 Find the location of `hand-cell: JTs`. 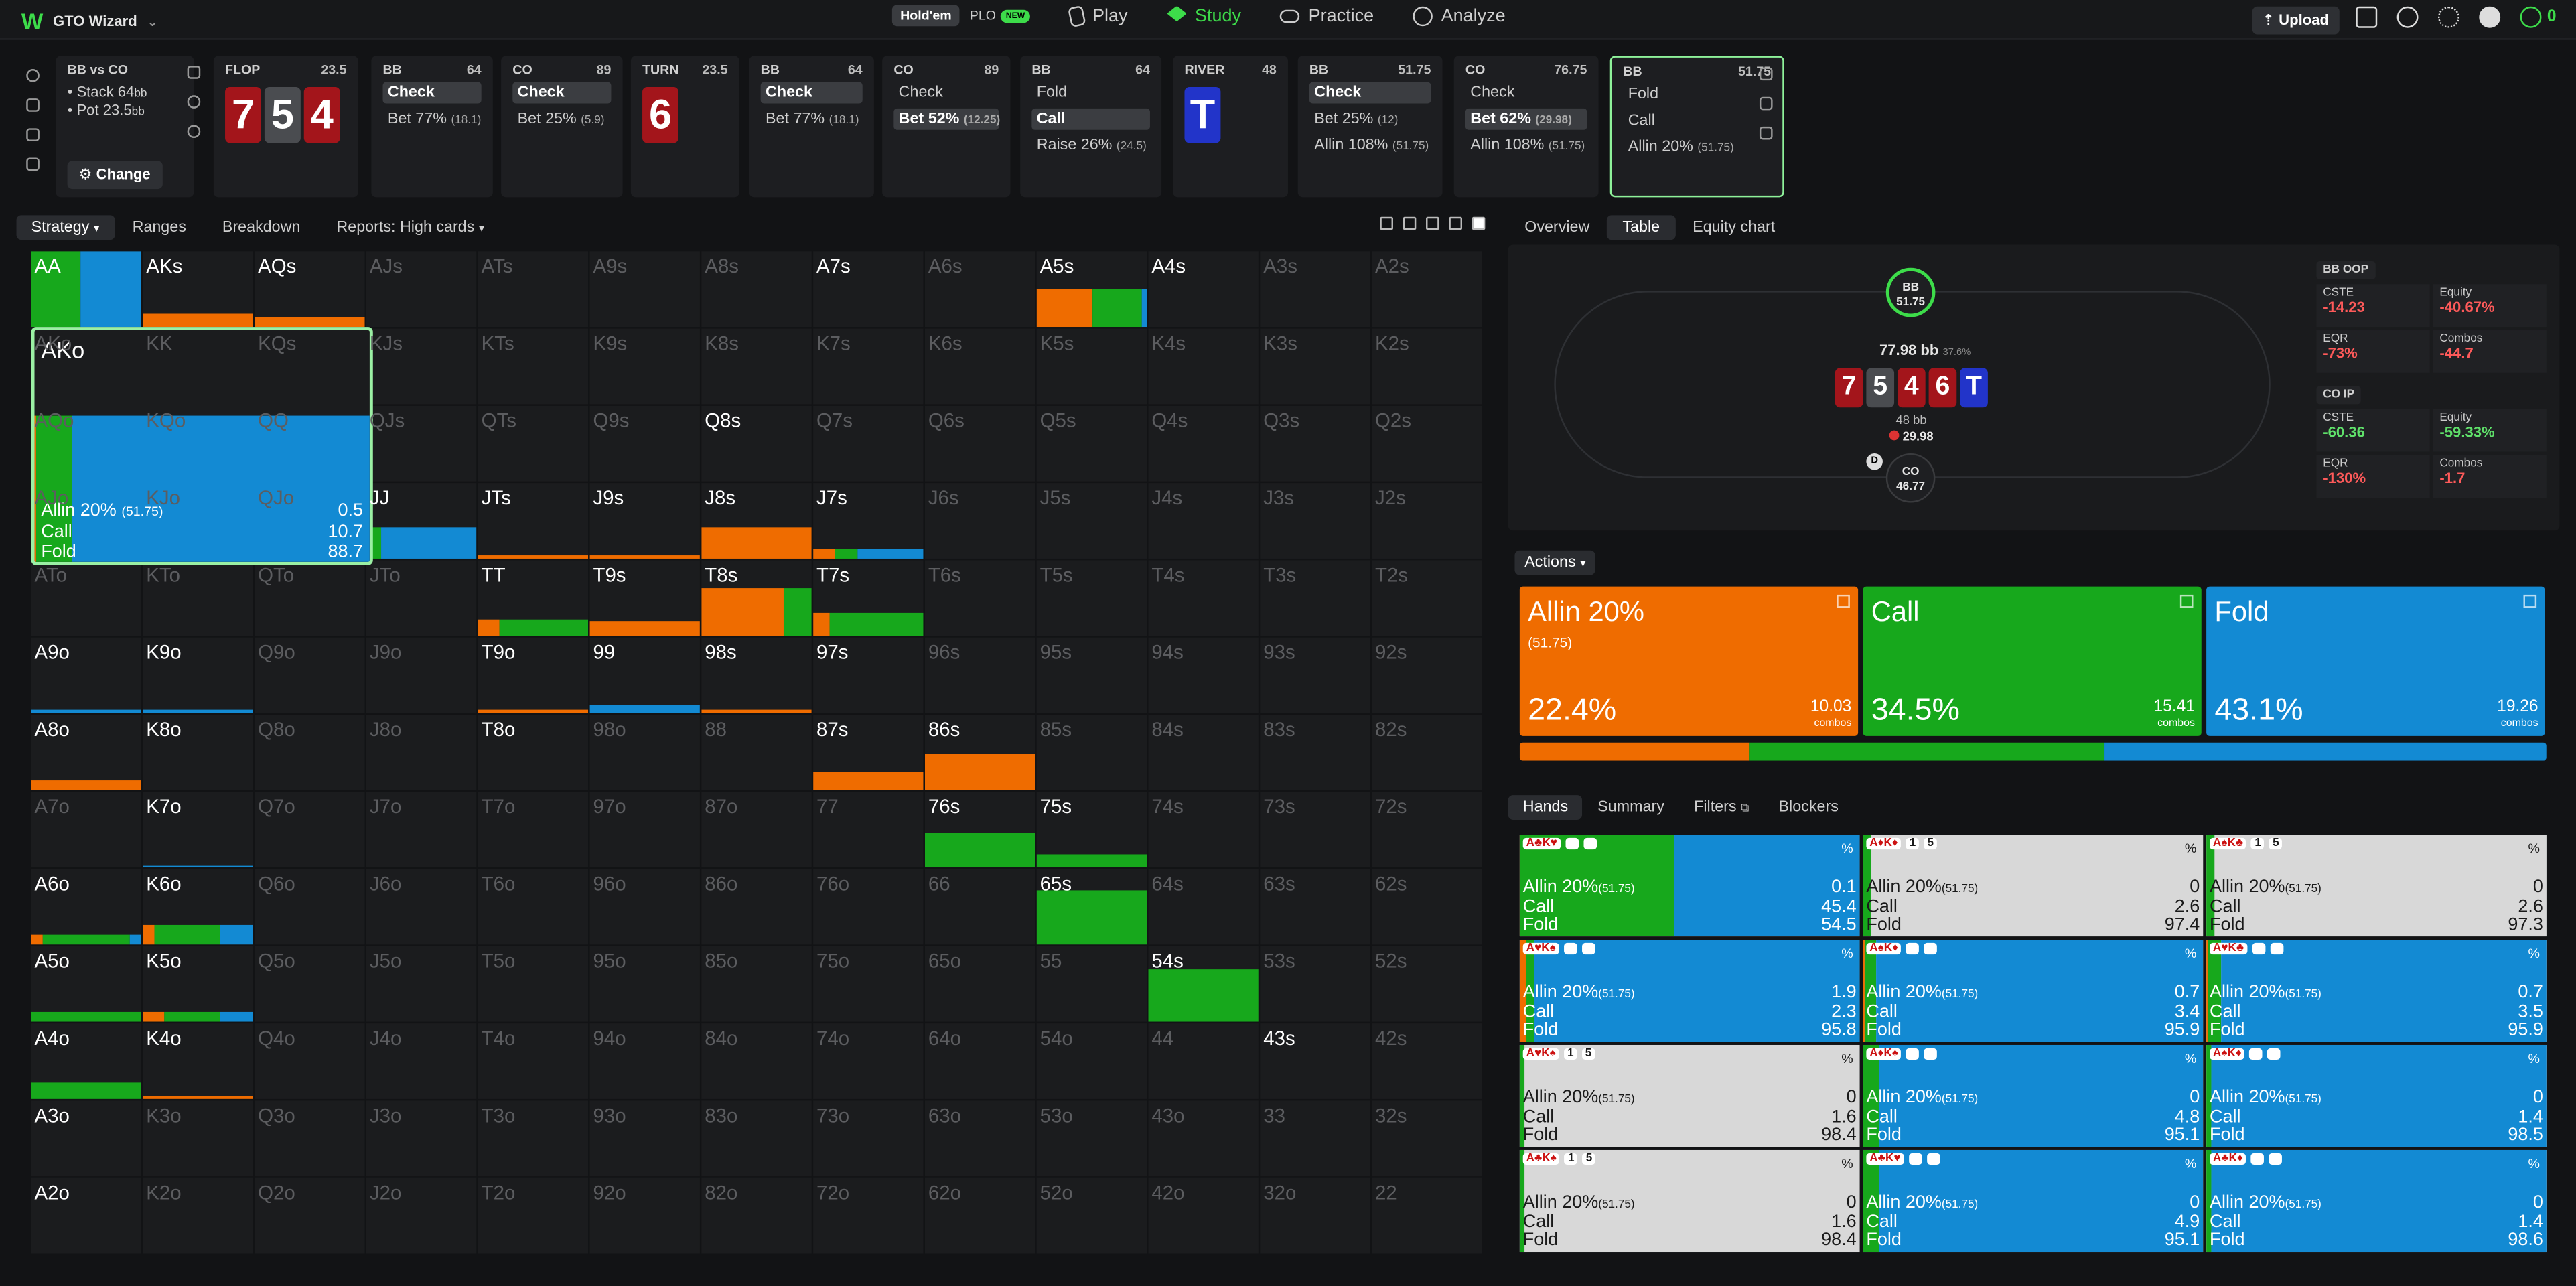

hand-cell: JTs is located at coordinates (533, 521).